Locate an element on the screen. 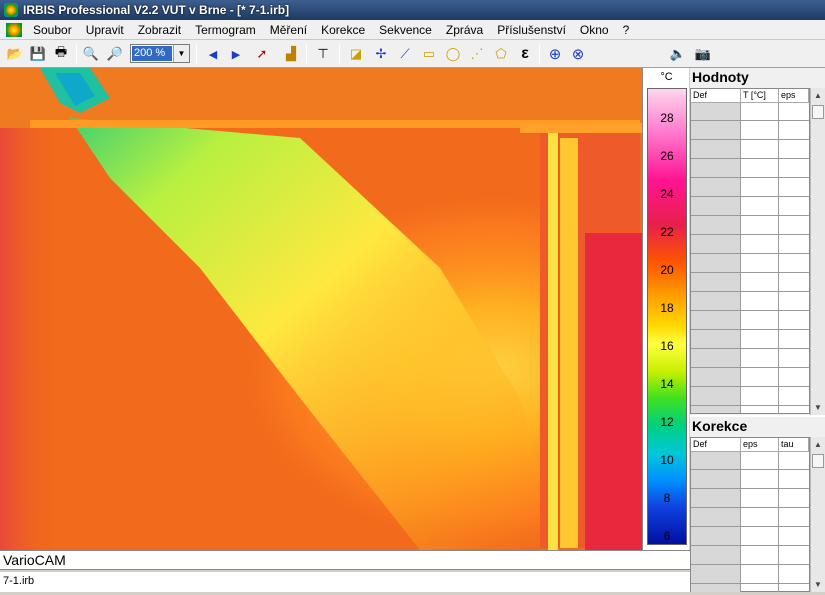 This screenshot has height=595, width=825. zoom-in-icon: 🔍 is located at coordinates (91, 54).